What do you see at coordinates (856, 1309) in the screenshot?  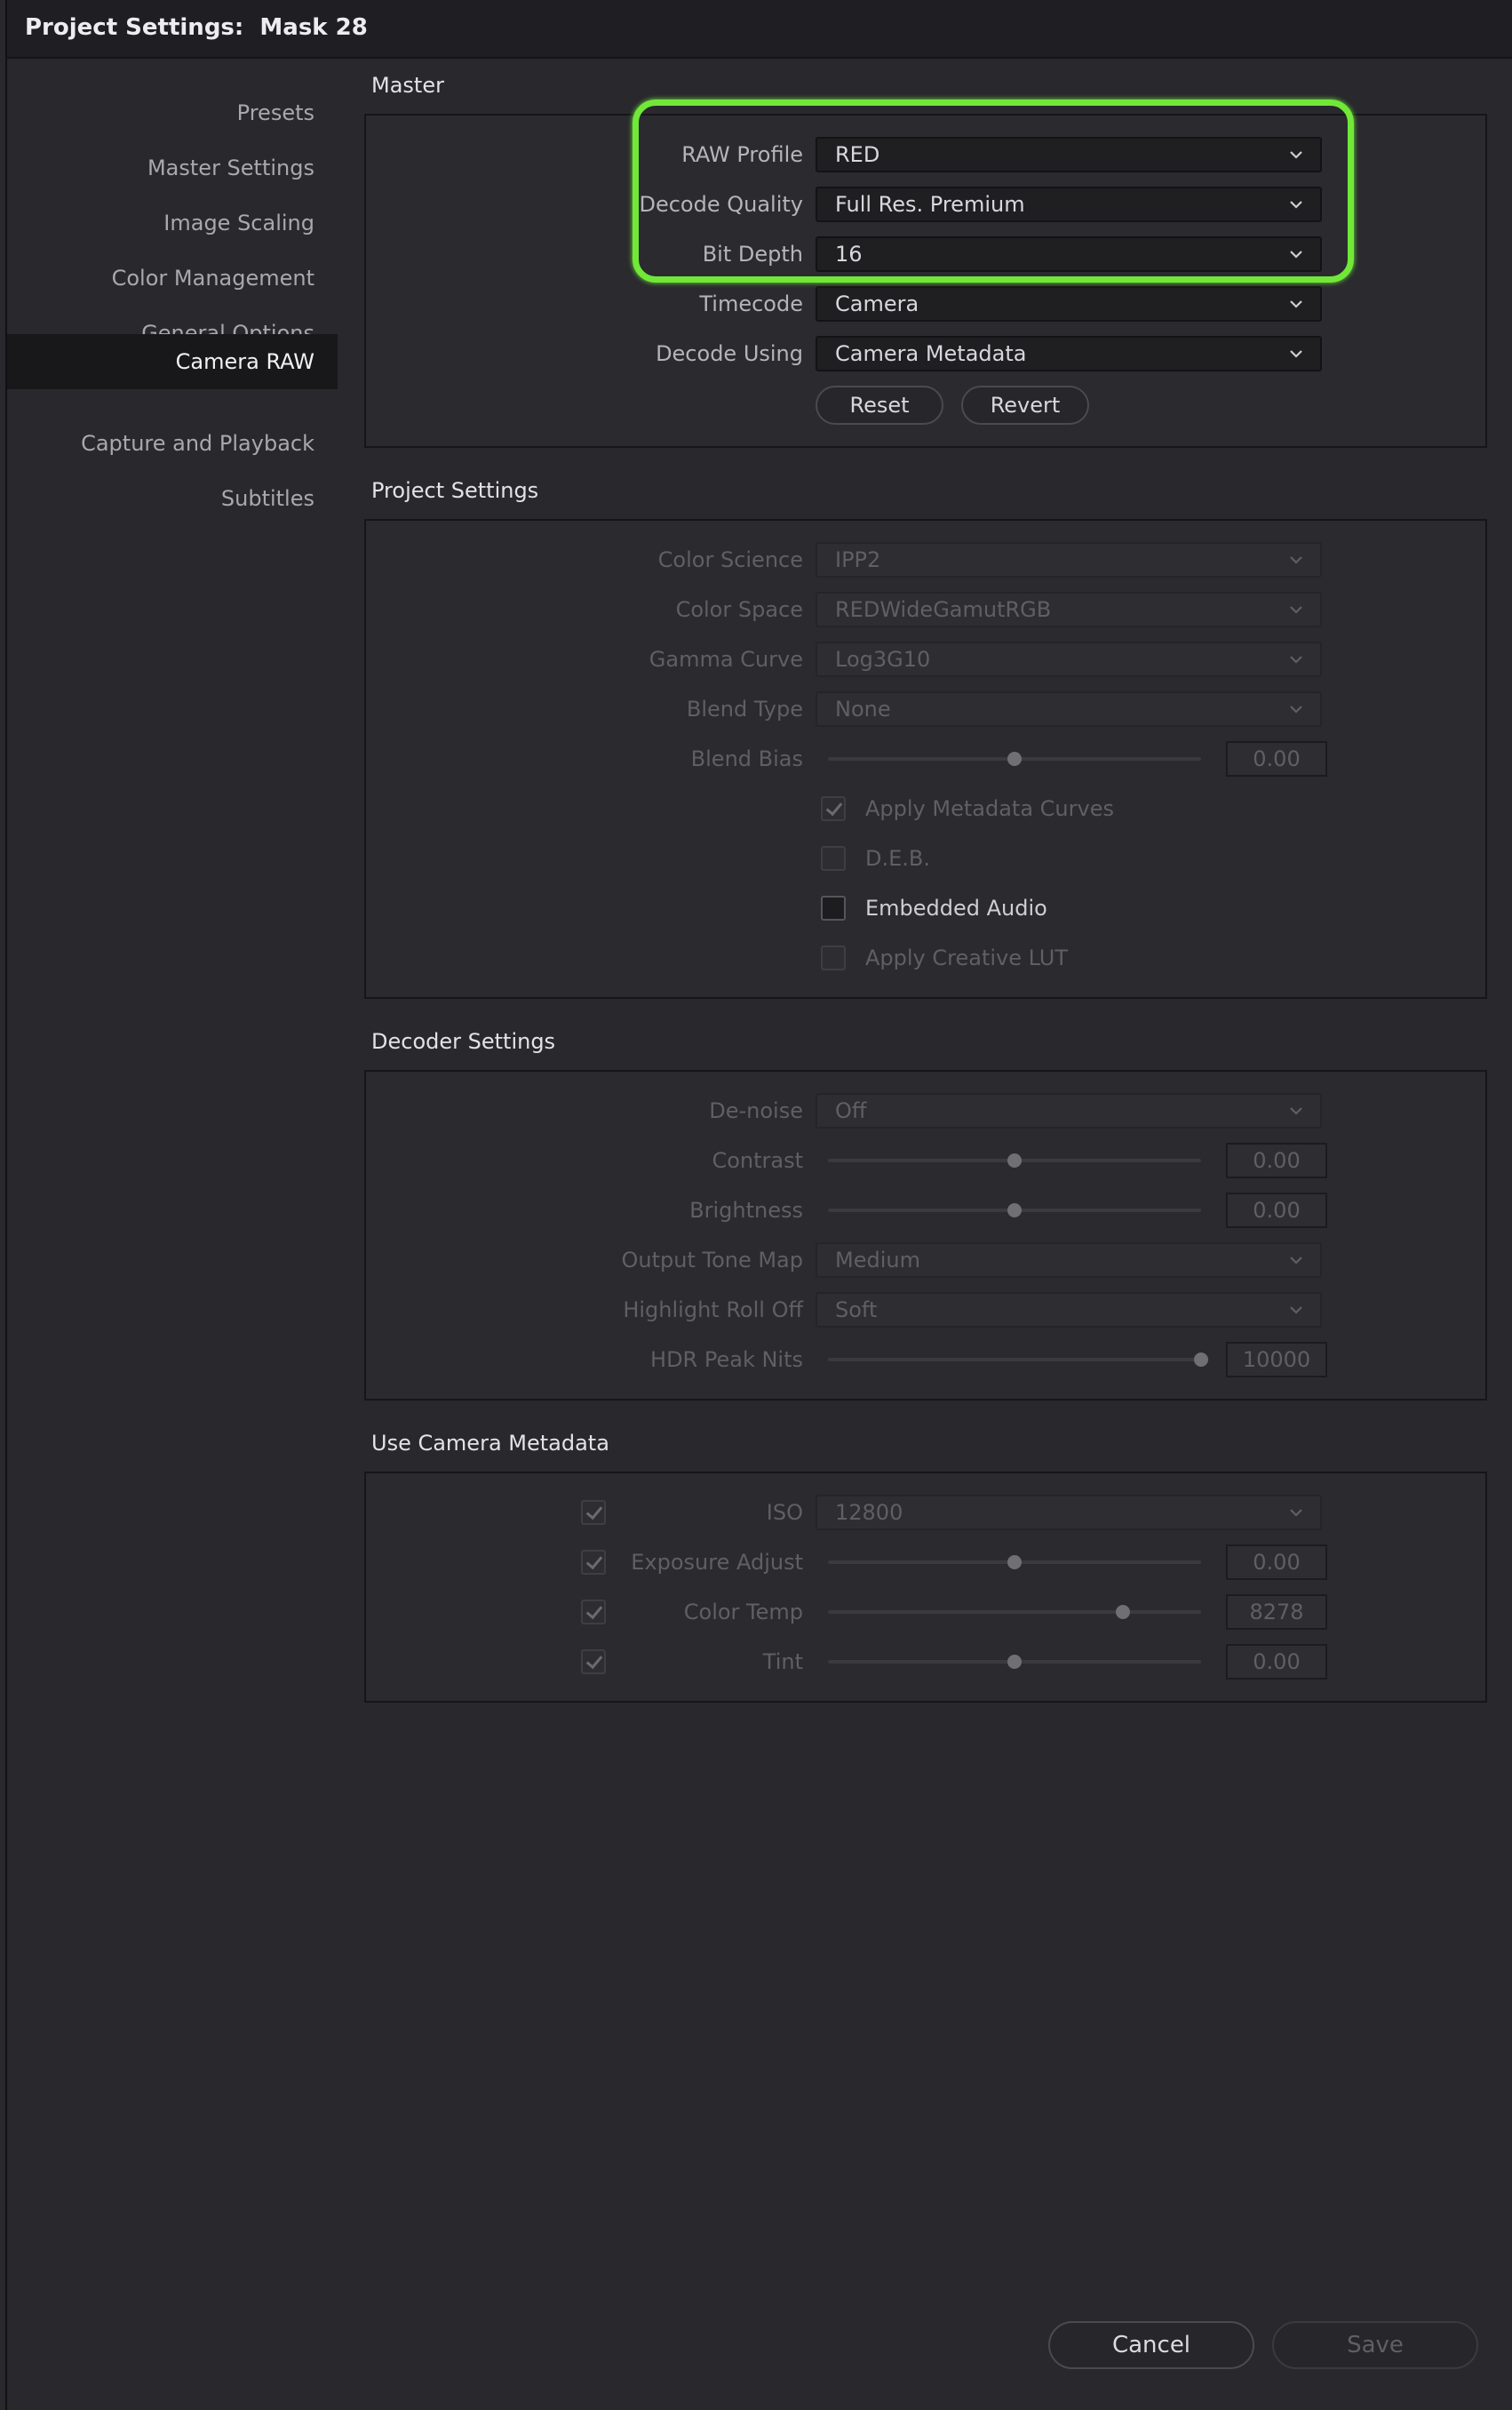 I see `highlight-roll-off-value: Soft` at bounding box center [856, 1309].